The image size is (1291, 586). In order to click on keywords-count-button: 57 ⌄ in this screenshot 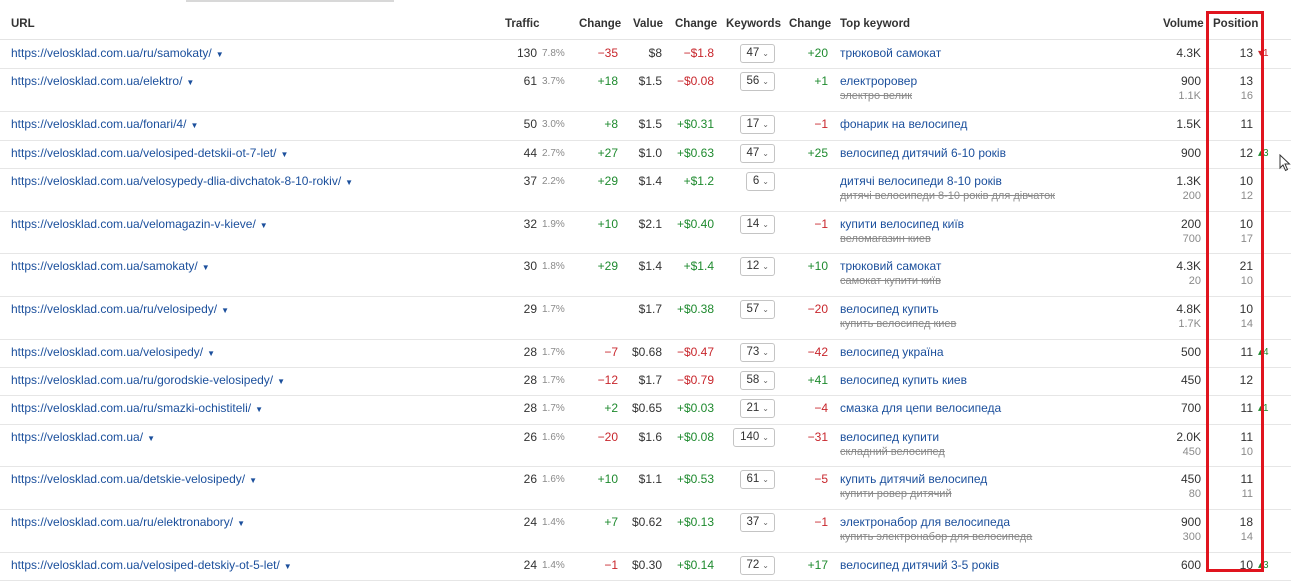, I will do `click(757, 309)`.